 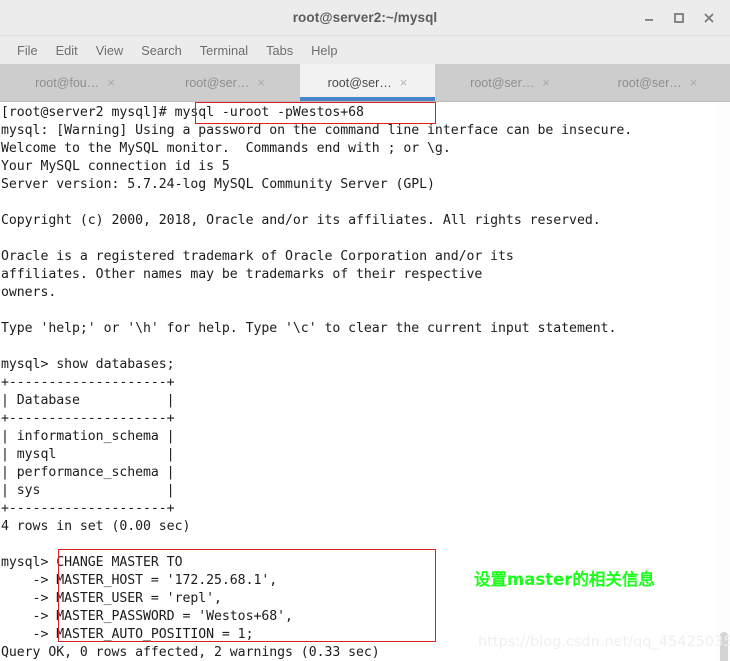 What do you see at coordinates (88, 400) in the screenshot?
I see `terminal-line: | Database |` at bounding box center [88, 400].